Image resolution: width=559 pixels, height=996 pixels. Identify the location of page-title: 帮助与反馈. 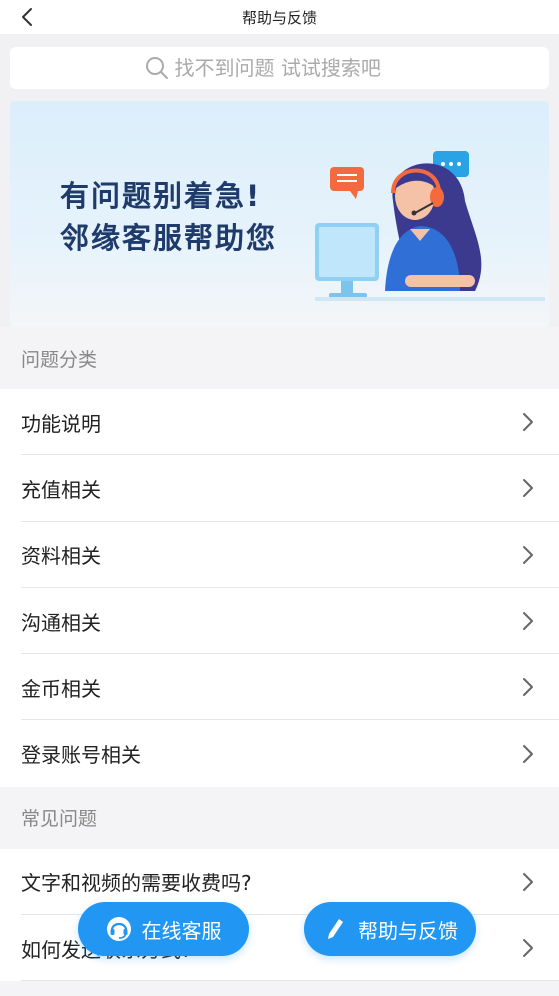
(279, 17).